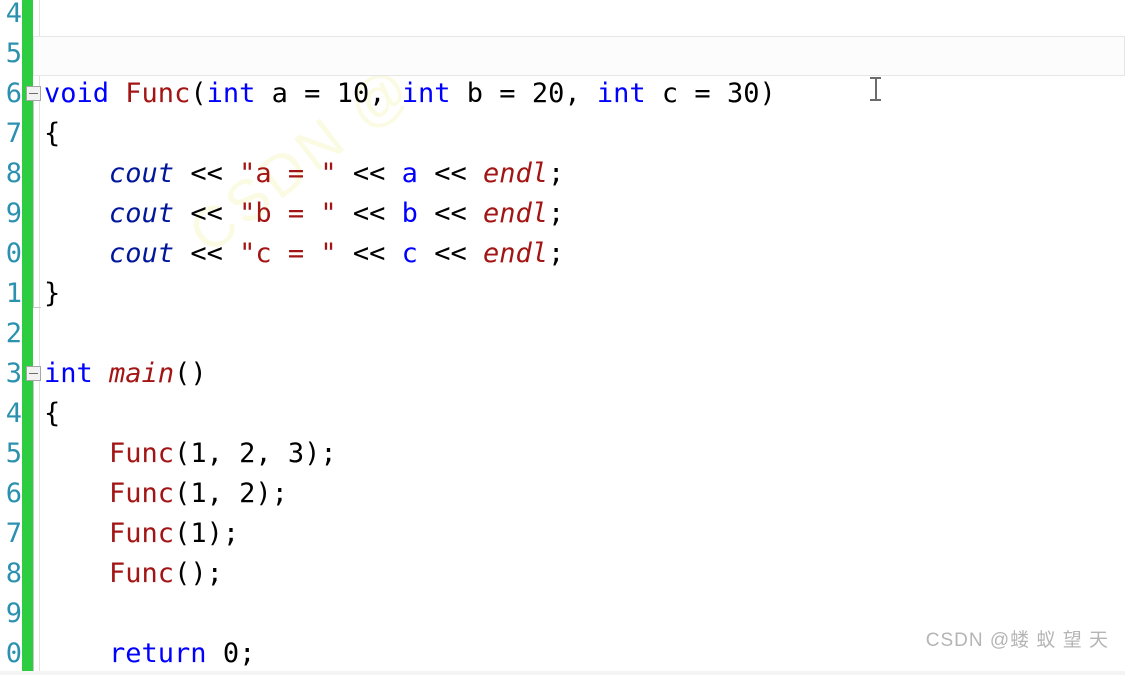 The width and height of the screenshot is (1125, 675). I want to click on code-token: 0, so click(231, 653).